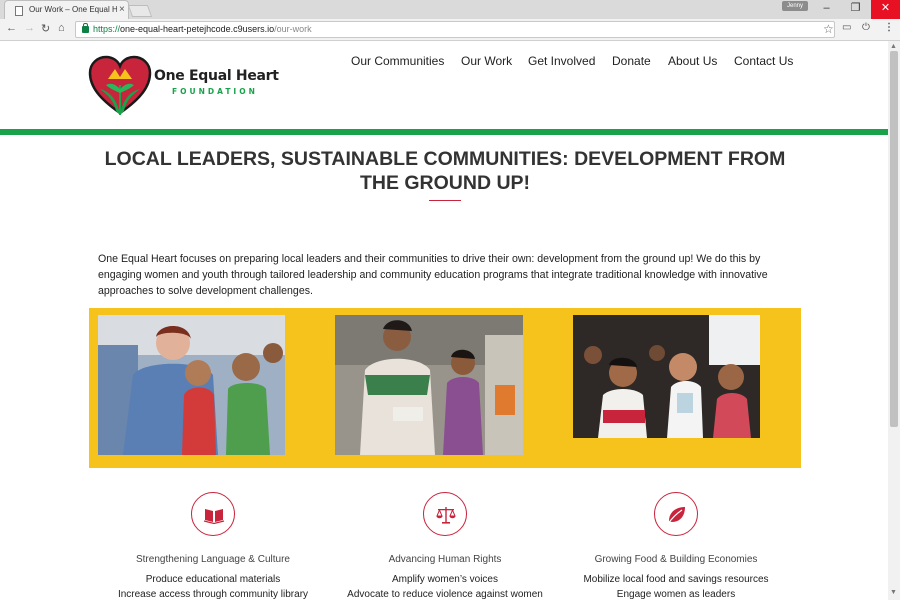  What do you see at coordinates (828, 29) in the screenshot?
I see `bookmark-star-icon: ☆` at bounding box center [828, 29].